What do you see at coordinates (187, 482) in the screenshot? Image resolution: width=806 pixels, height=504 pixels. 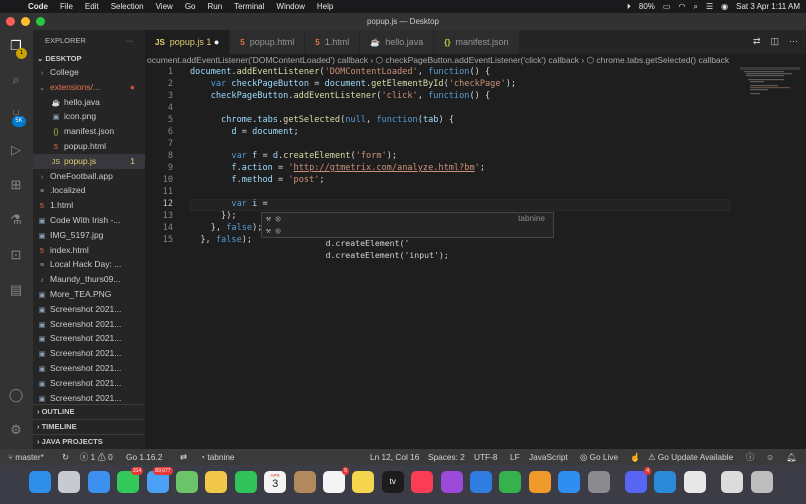 I see `maps-icon` at bounding box center [187, 482].